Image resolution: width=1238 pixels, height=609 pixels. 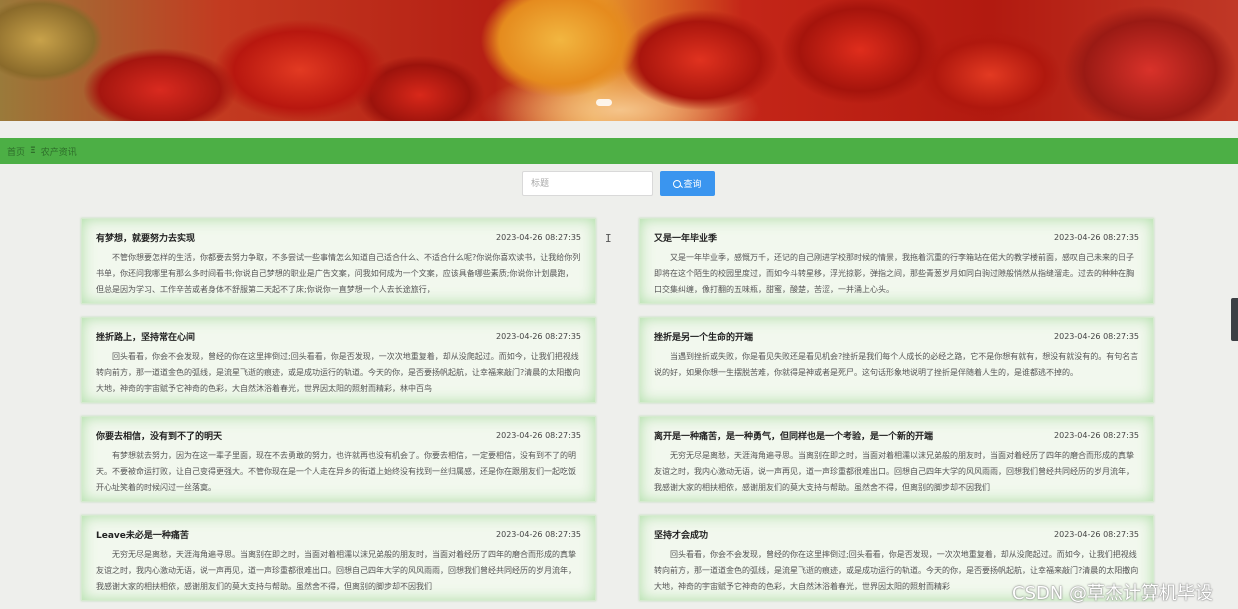 What do you see at coordinates (677, 183) in the screenshot?
I see `search-icon` at bounding box center [677, 183].